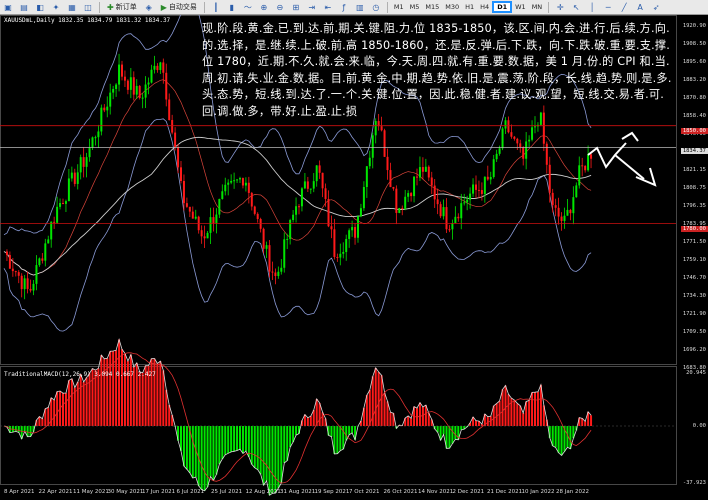 This screenshot has height=500, width=708. I want to click on chart-shift-icon: ⇤, so click(328, 7).